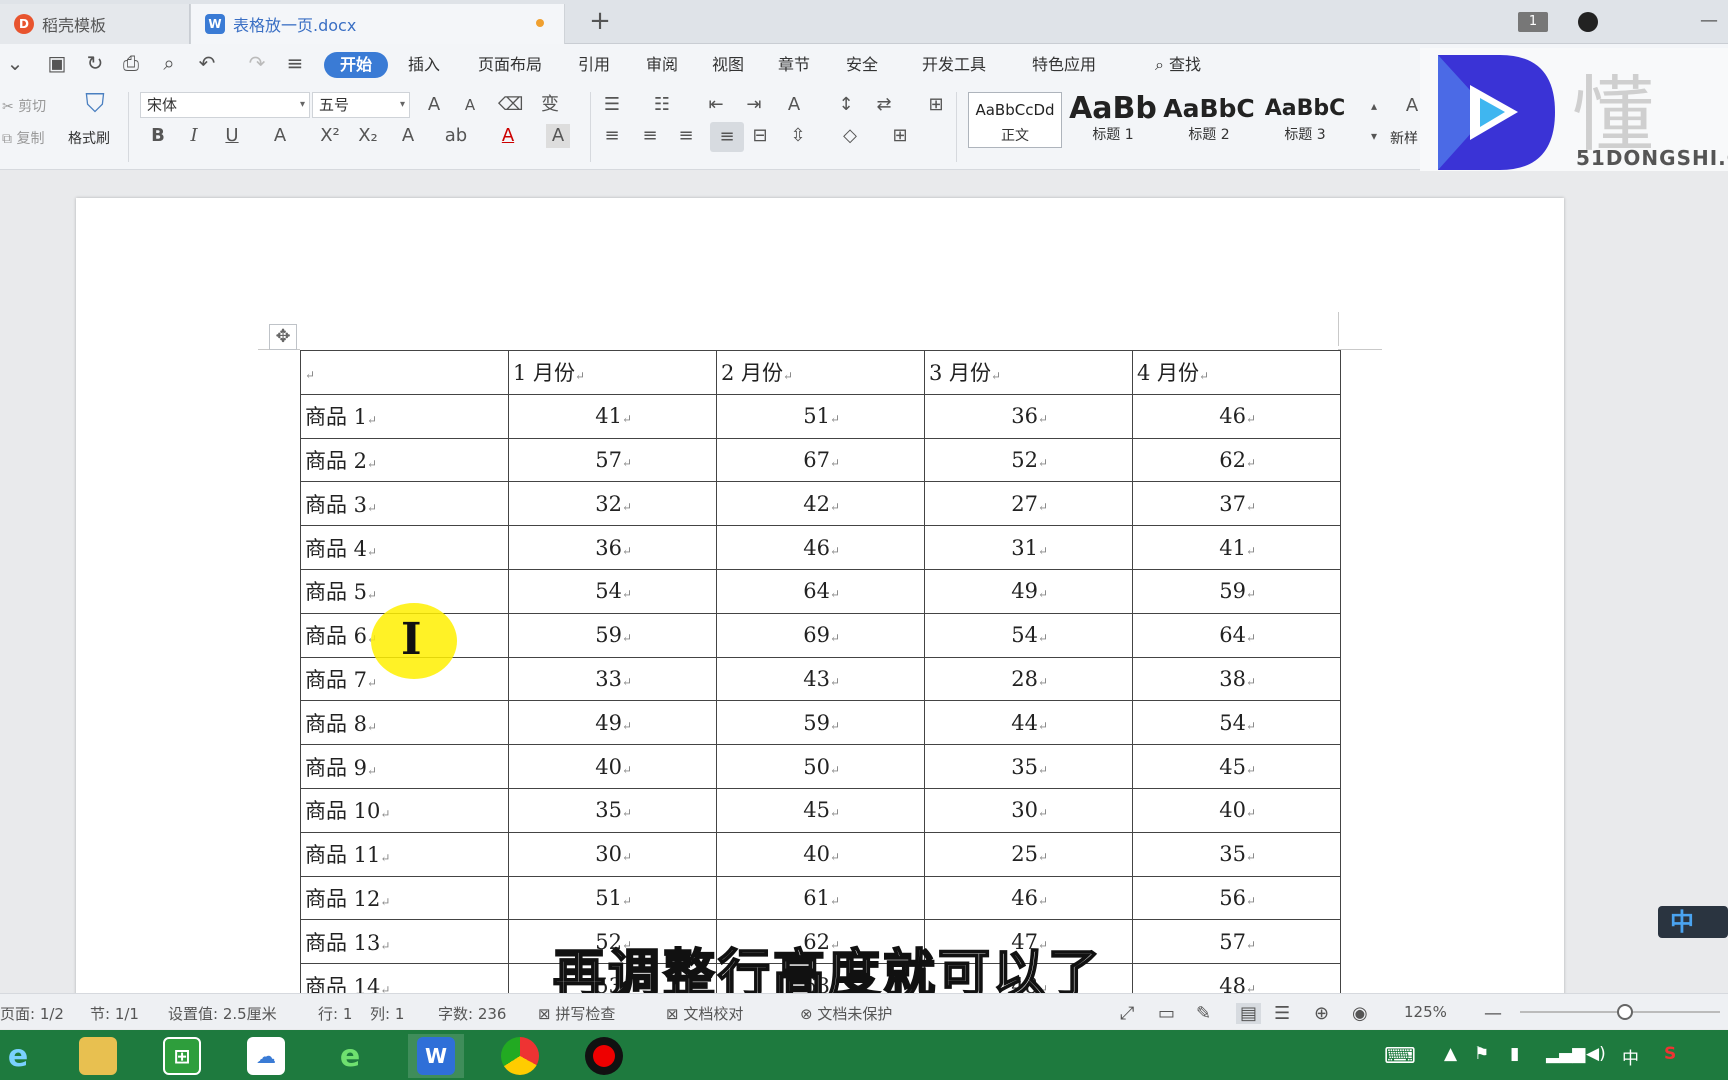 This screenshot has height=1080, width=1728. Describe the element at coordinates (820, 547) in the screenshot. I see `table-cell: 46↵` at that location.